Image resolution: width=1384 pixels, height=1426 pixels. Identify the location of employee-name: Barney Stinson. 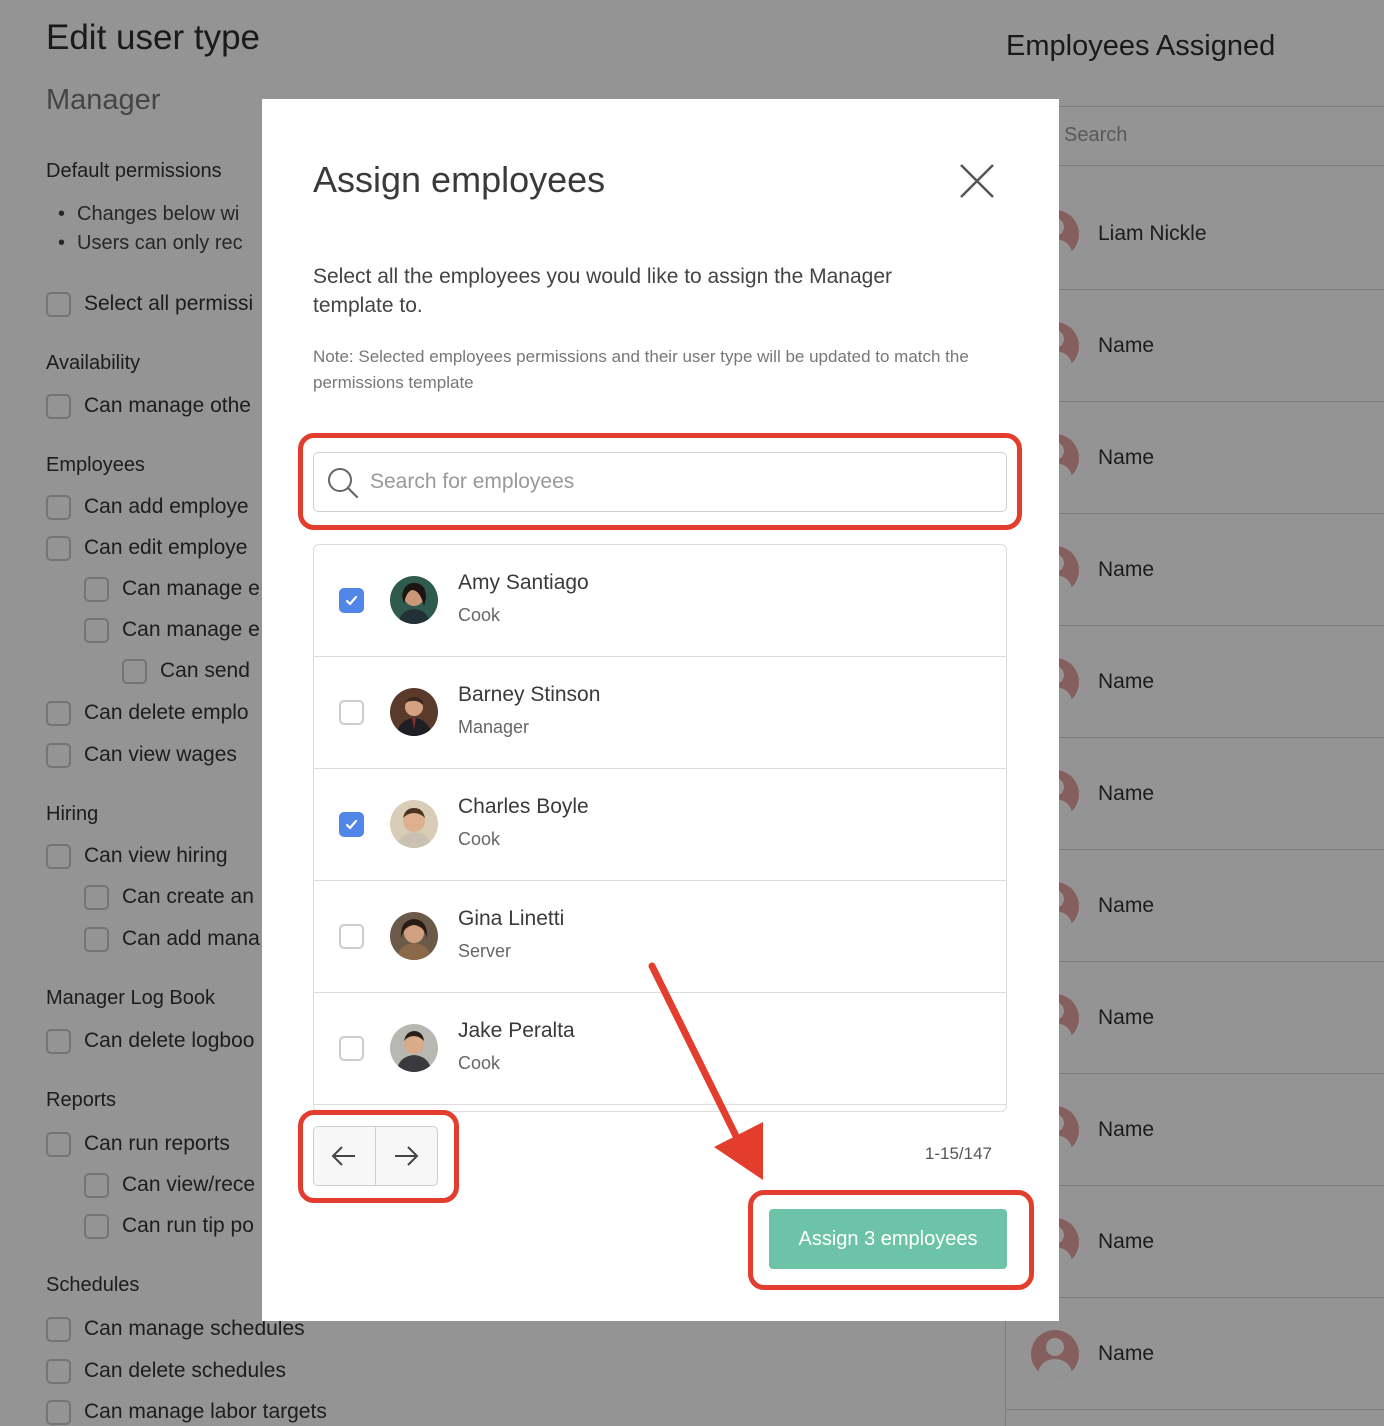
(529, 694).